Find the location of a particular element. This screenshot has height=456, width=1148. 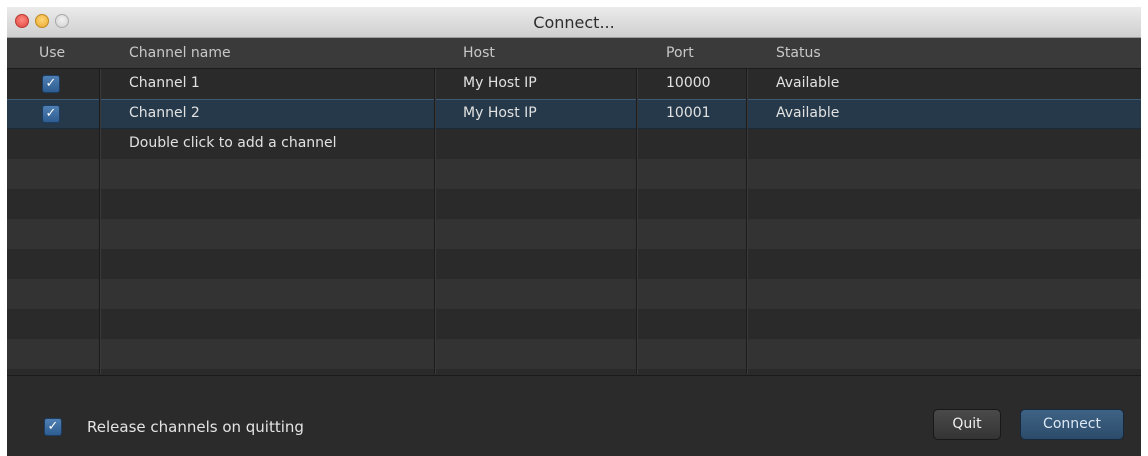

column-header-host: Host is located at coordinates (479, 53).